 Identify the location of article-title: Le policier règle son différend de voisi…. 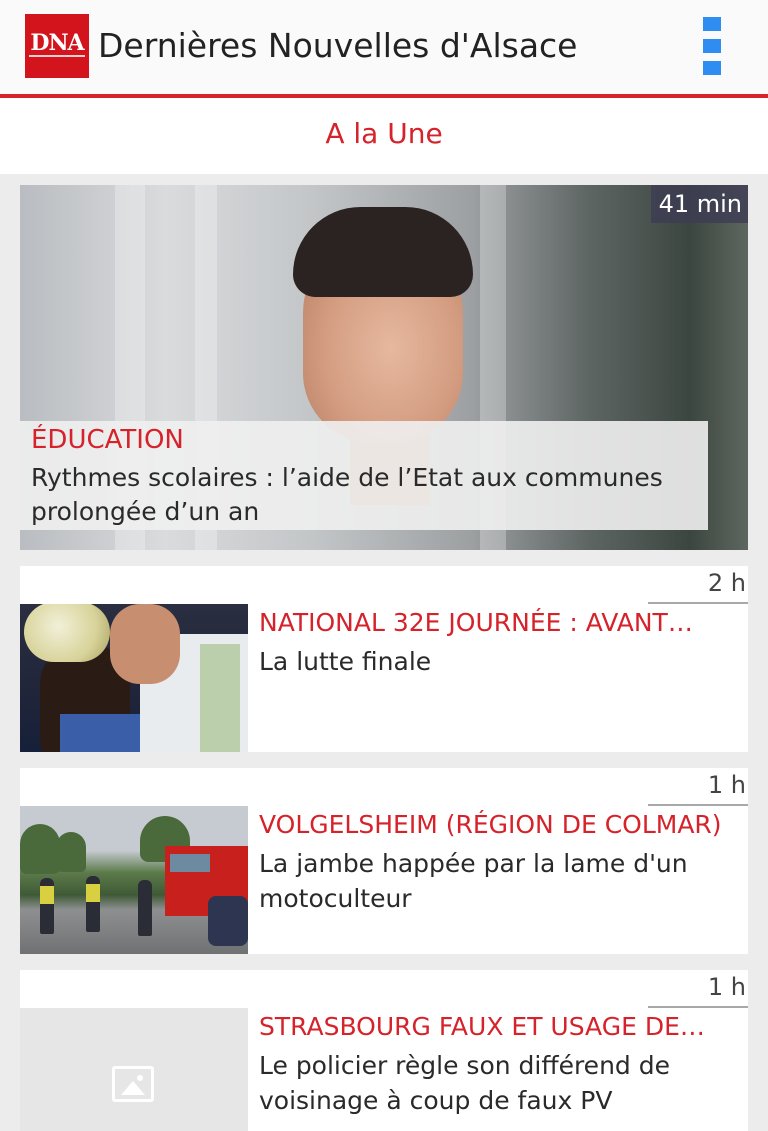
(464, 1083).